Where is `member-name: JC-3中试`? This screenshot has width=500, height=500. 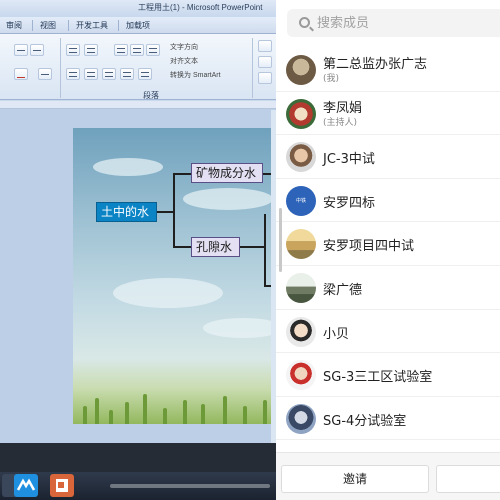 member-name: JC-3中试 is located at coordinates (349, 160).